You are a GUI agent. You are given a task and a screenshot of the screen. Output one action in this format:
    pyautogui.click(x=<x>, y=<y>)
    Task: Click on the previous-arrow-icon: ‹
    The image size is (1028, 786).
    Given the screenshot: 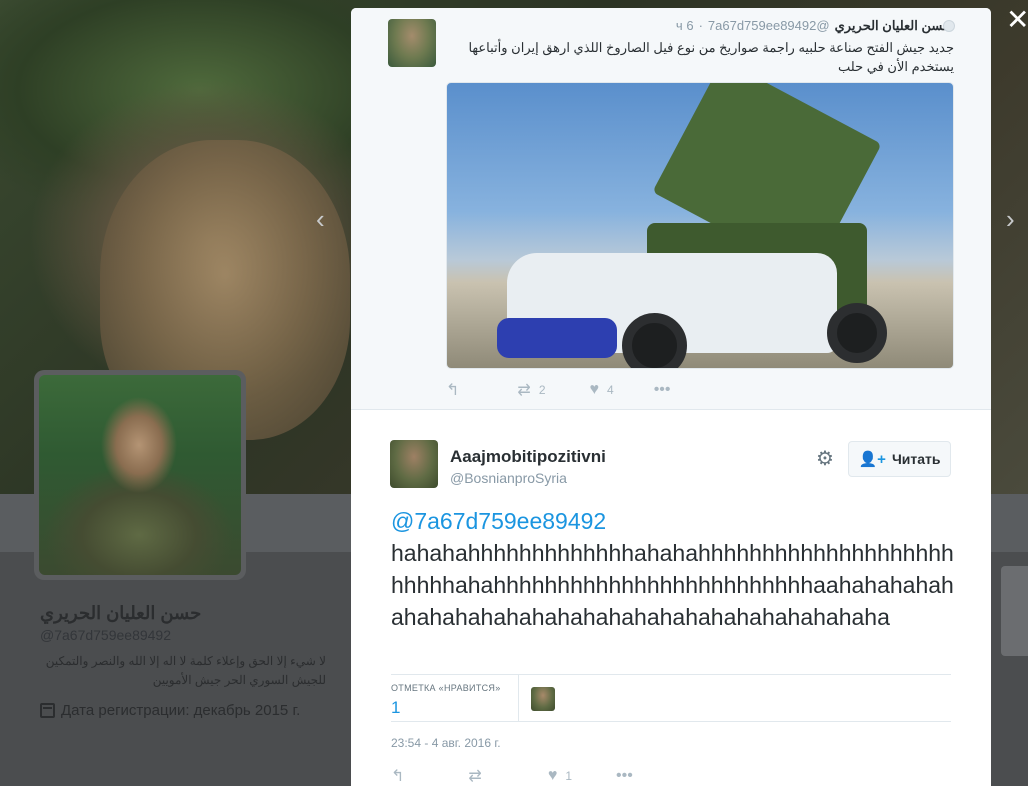 What is the action you would take?
    pyautogui.click(x=320, y=219)
    